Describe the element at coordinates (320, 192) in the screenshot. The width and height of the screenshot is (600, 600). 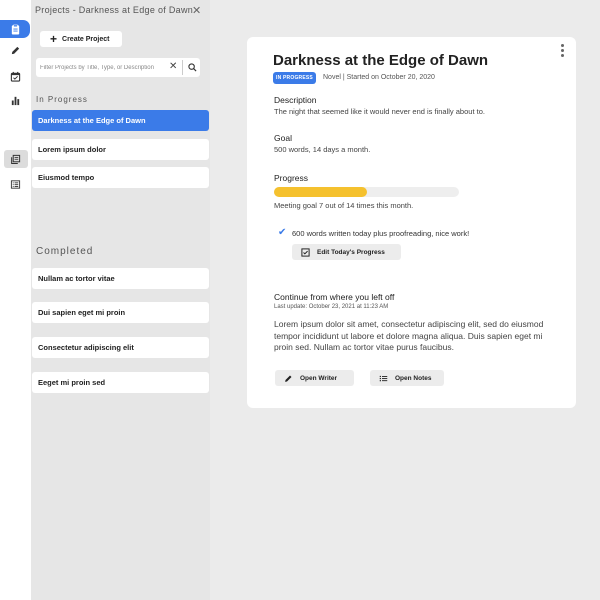
I see `progress-bar-fill` at that location.